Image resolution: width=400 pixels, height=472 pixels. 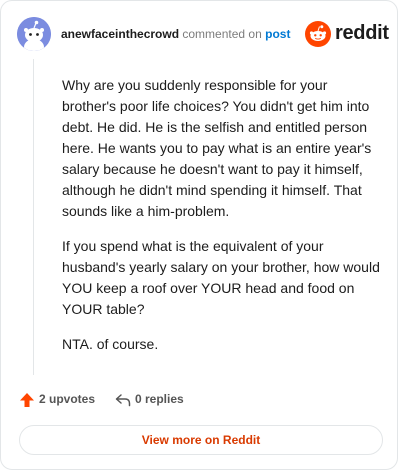 What do you see at coordinates (318, 34) in the screenshot?
I see `reddit-logo-icon` at bounding box center [318, 34].